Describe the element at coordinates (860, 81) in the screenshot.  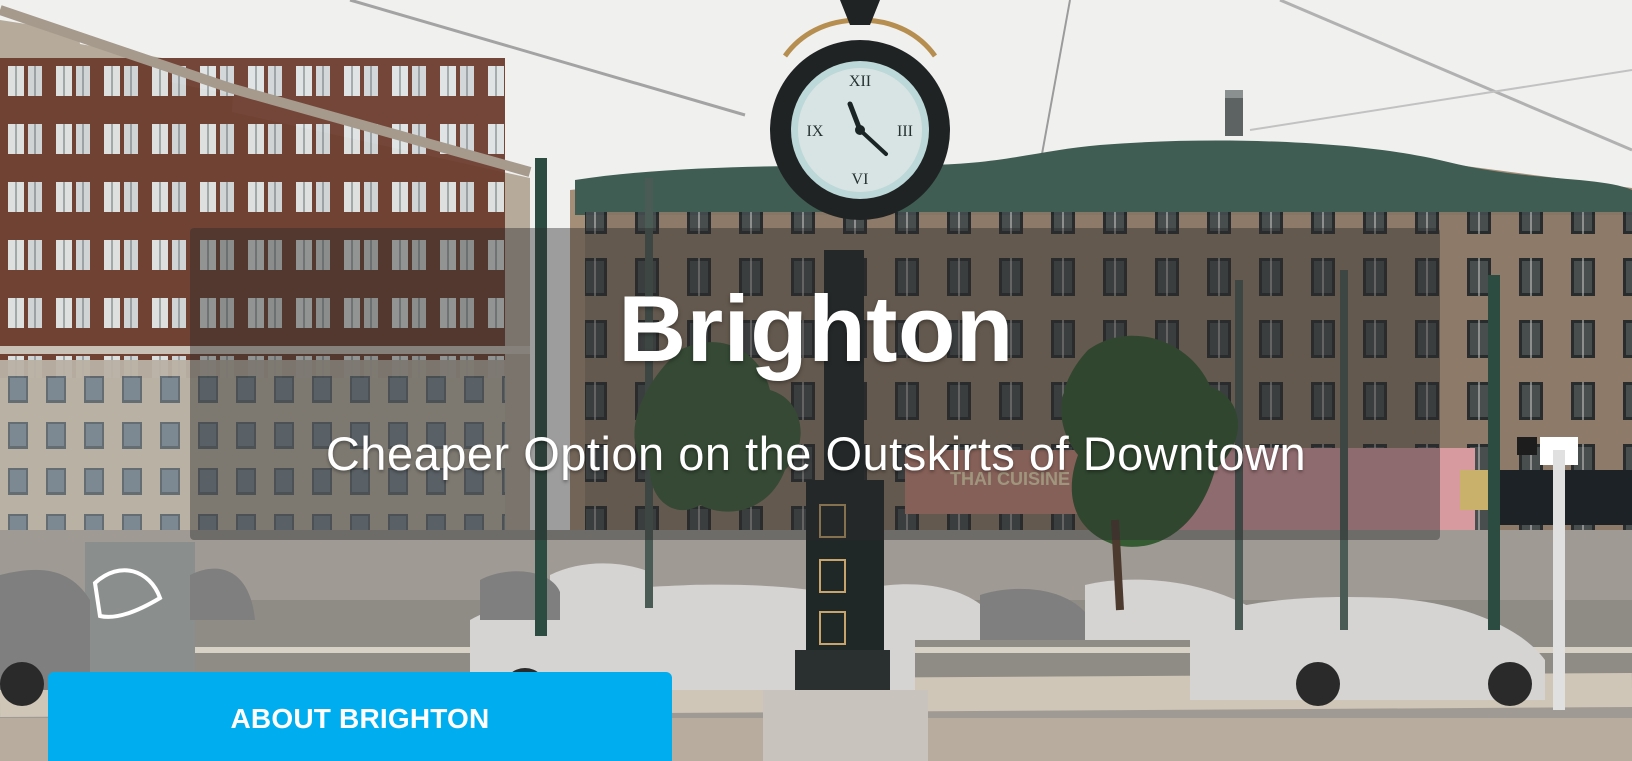
I see `svg-text: XII` at that location.